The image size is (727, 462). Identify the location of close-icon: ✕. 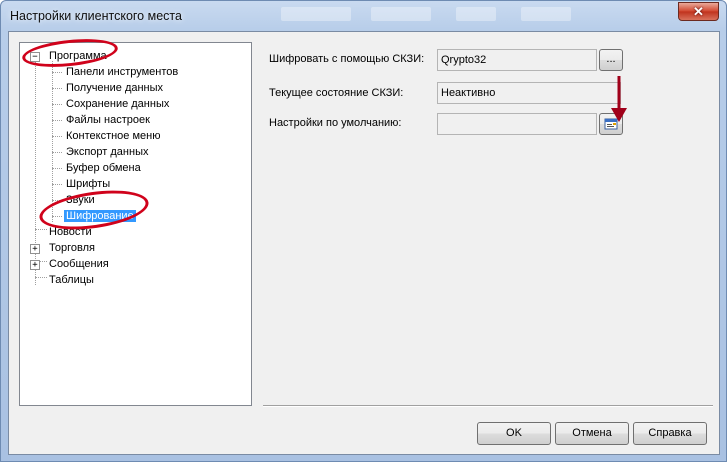
(698, 11).